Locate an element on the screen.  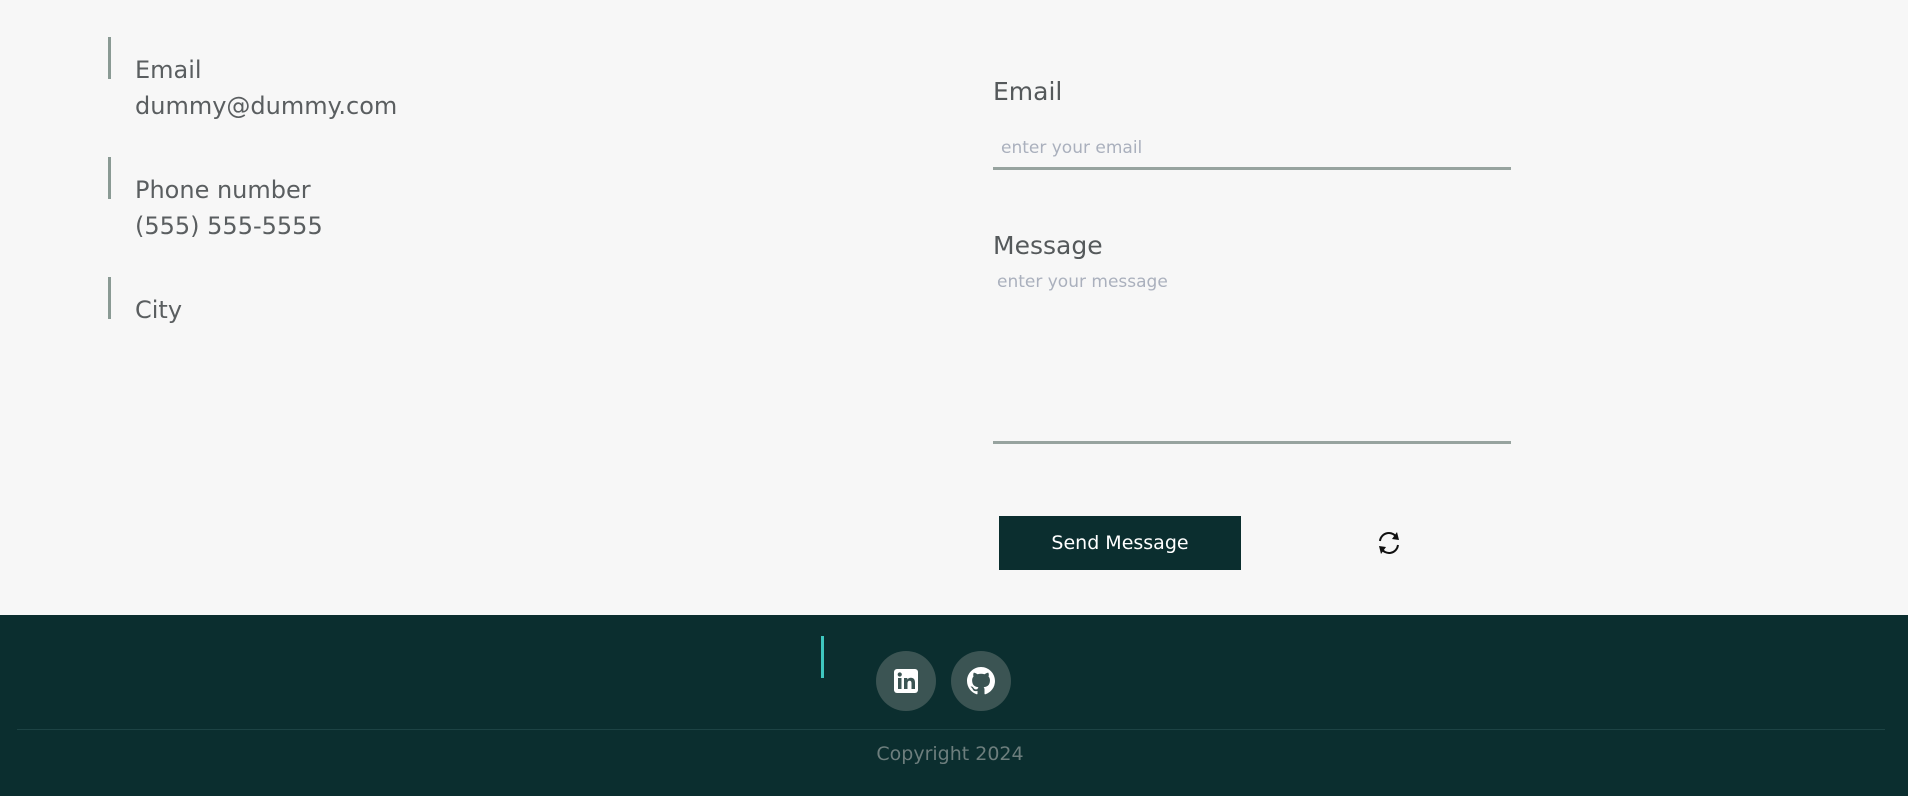
phone-value: (555) 555-5555 is located at coordinates (229, 226).